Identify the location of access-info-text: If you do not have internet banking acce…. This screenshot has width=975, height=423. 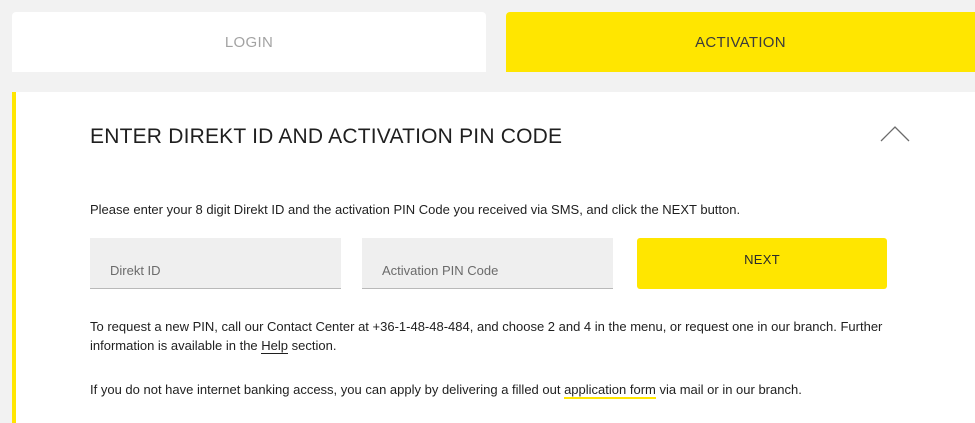
(505, 389).